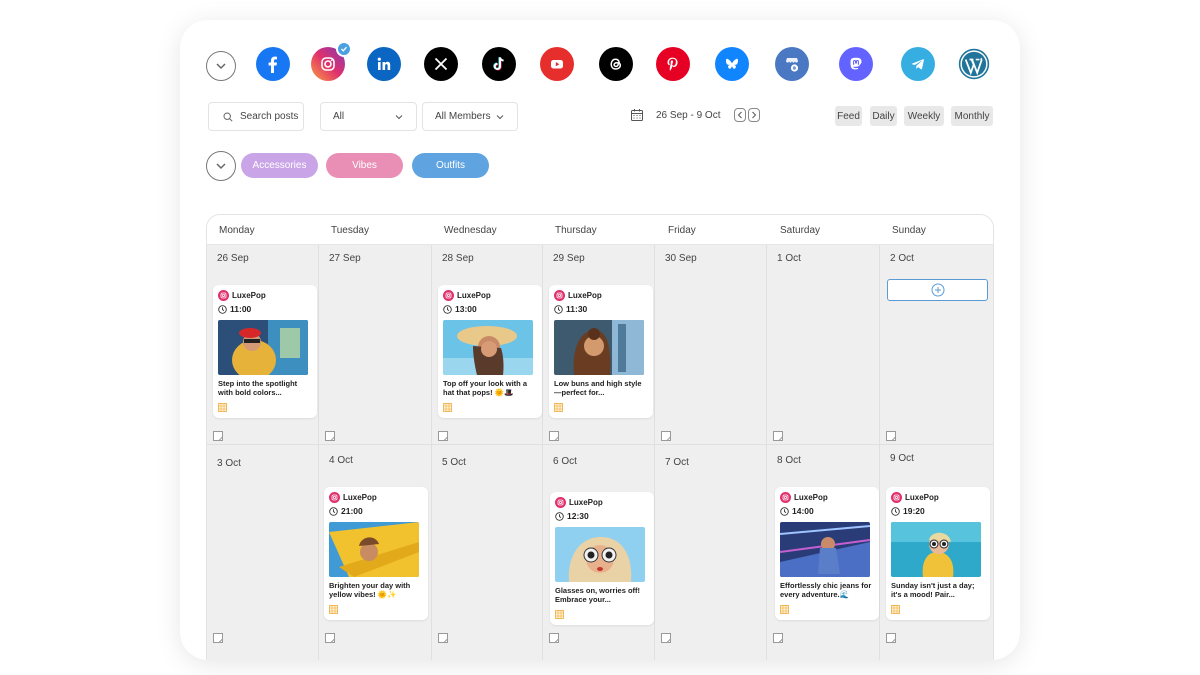 This screenshot has height=675, width=1200. I want to click on day-cell: 27 Sep, so click(375, 345).